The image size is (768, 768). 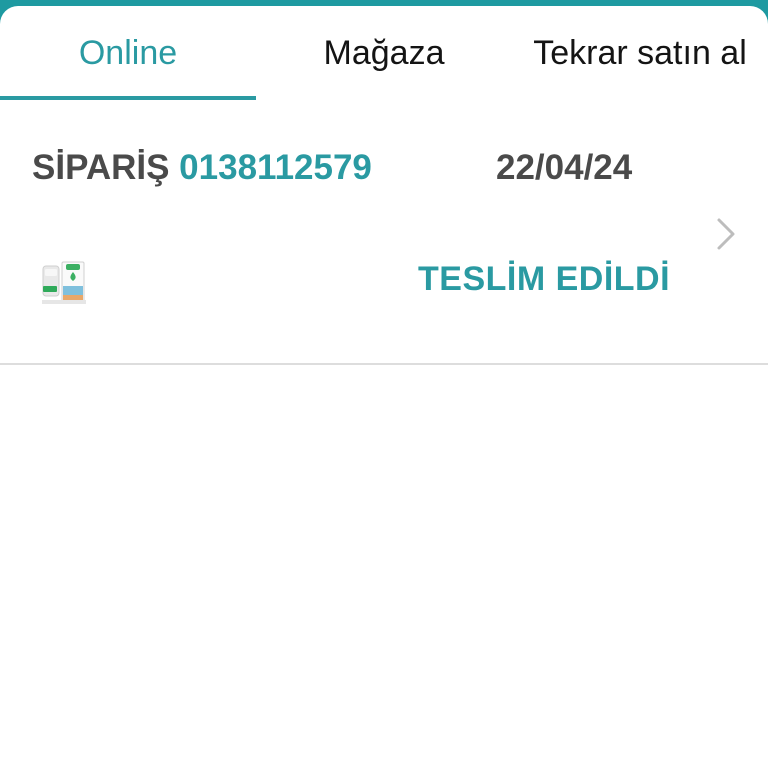 I want to click on tab-magaza: Mağaza, so click(x=384, y=53).